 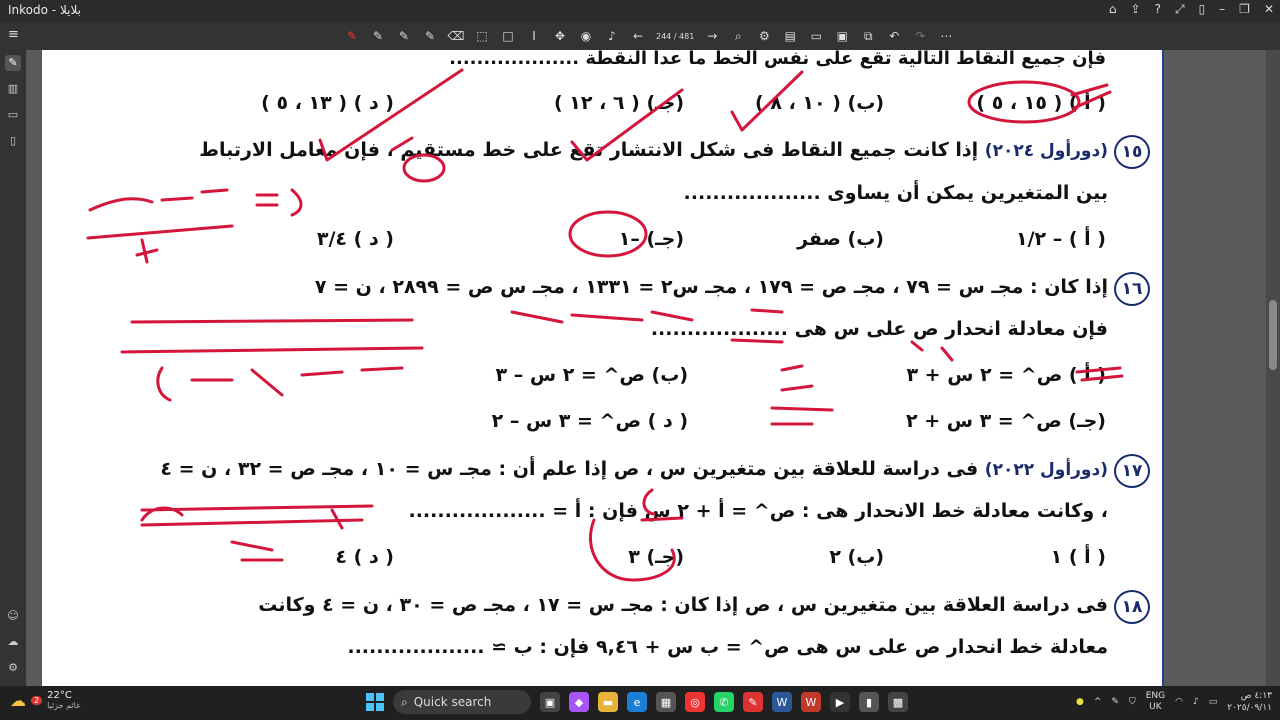 What do you see at coordinates (695, 702) in the screenshot?
I see `chrome-icon: ◎` at bounding box center [695, 702].